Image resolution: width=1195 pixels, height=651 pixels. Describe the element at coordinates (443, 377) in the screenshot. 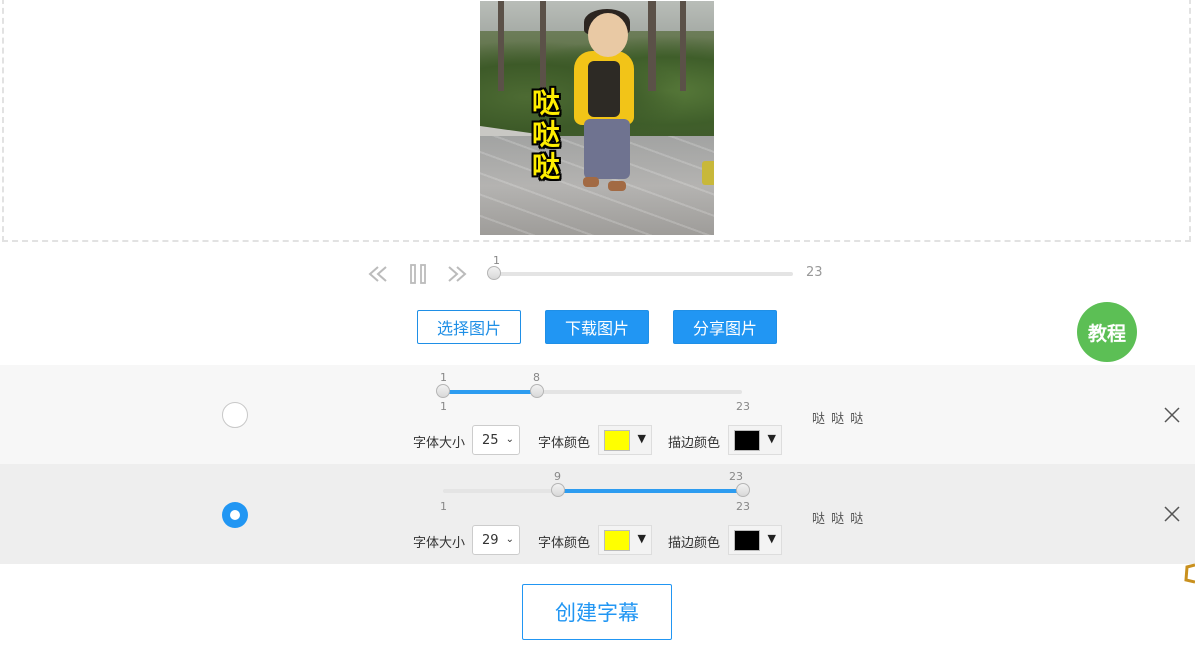

I see `range-start-label: 1` at that location.